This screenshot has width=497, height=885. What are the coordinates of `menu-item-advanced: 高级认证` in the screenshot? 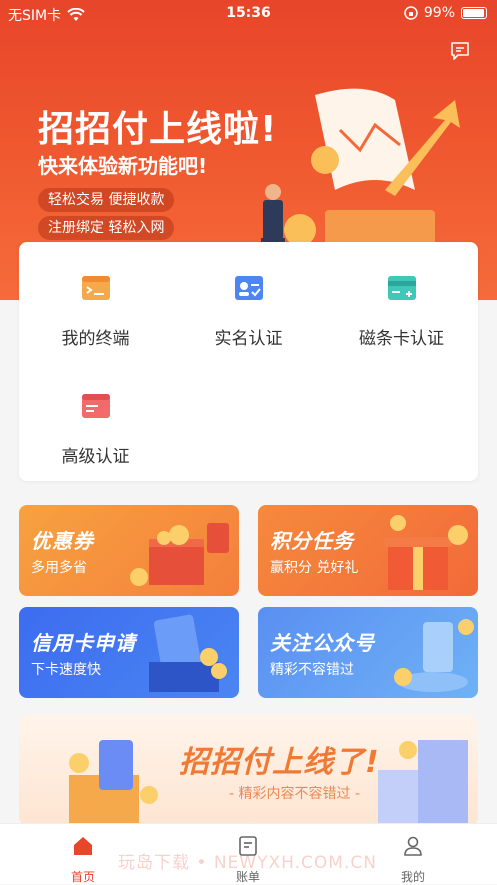 It's located at (95, 427).